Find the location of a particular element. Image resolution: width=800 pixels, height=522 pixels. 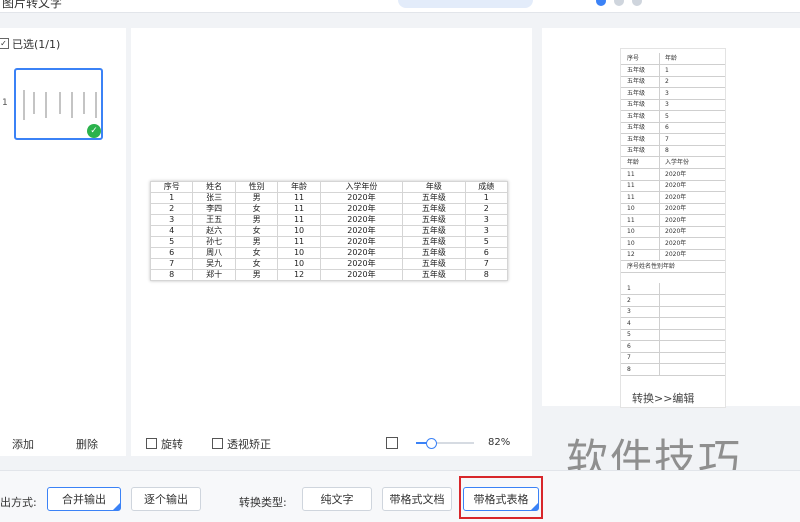

table-row: 6 周八女 10 2020年 五年级 6 is located at coordinates (329, 253).